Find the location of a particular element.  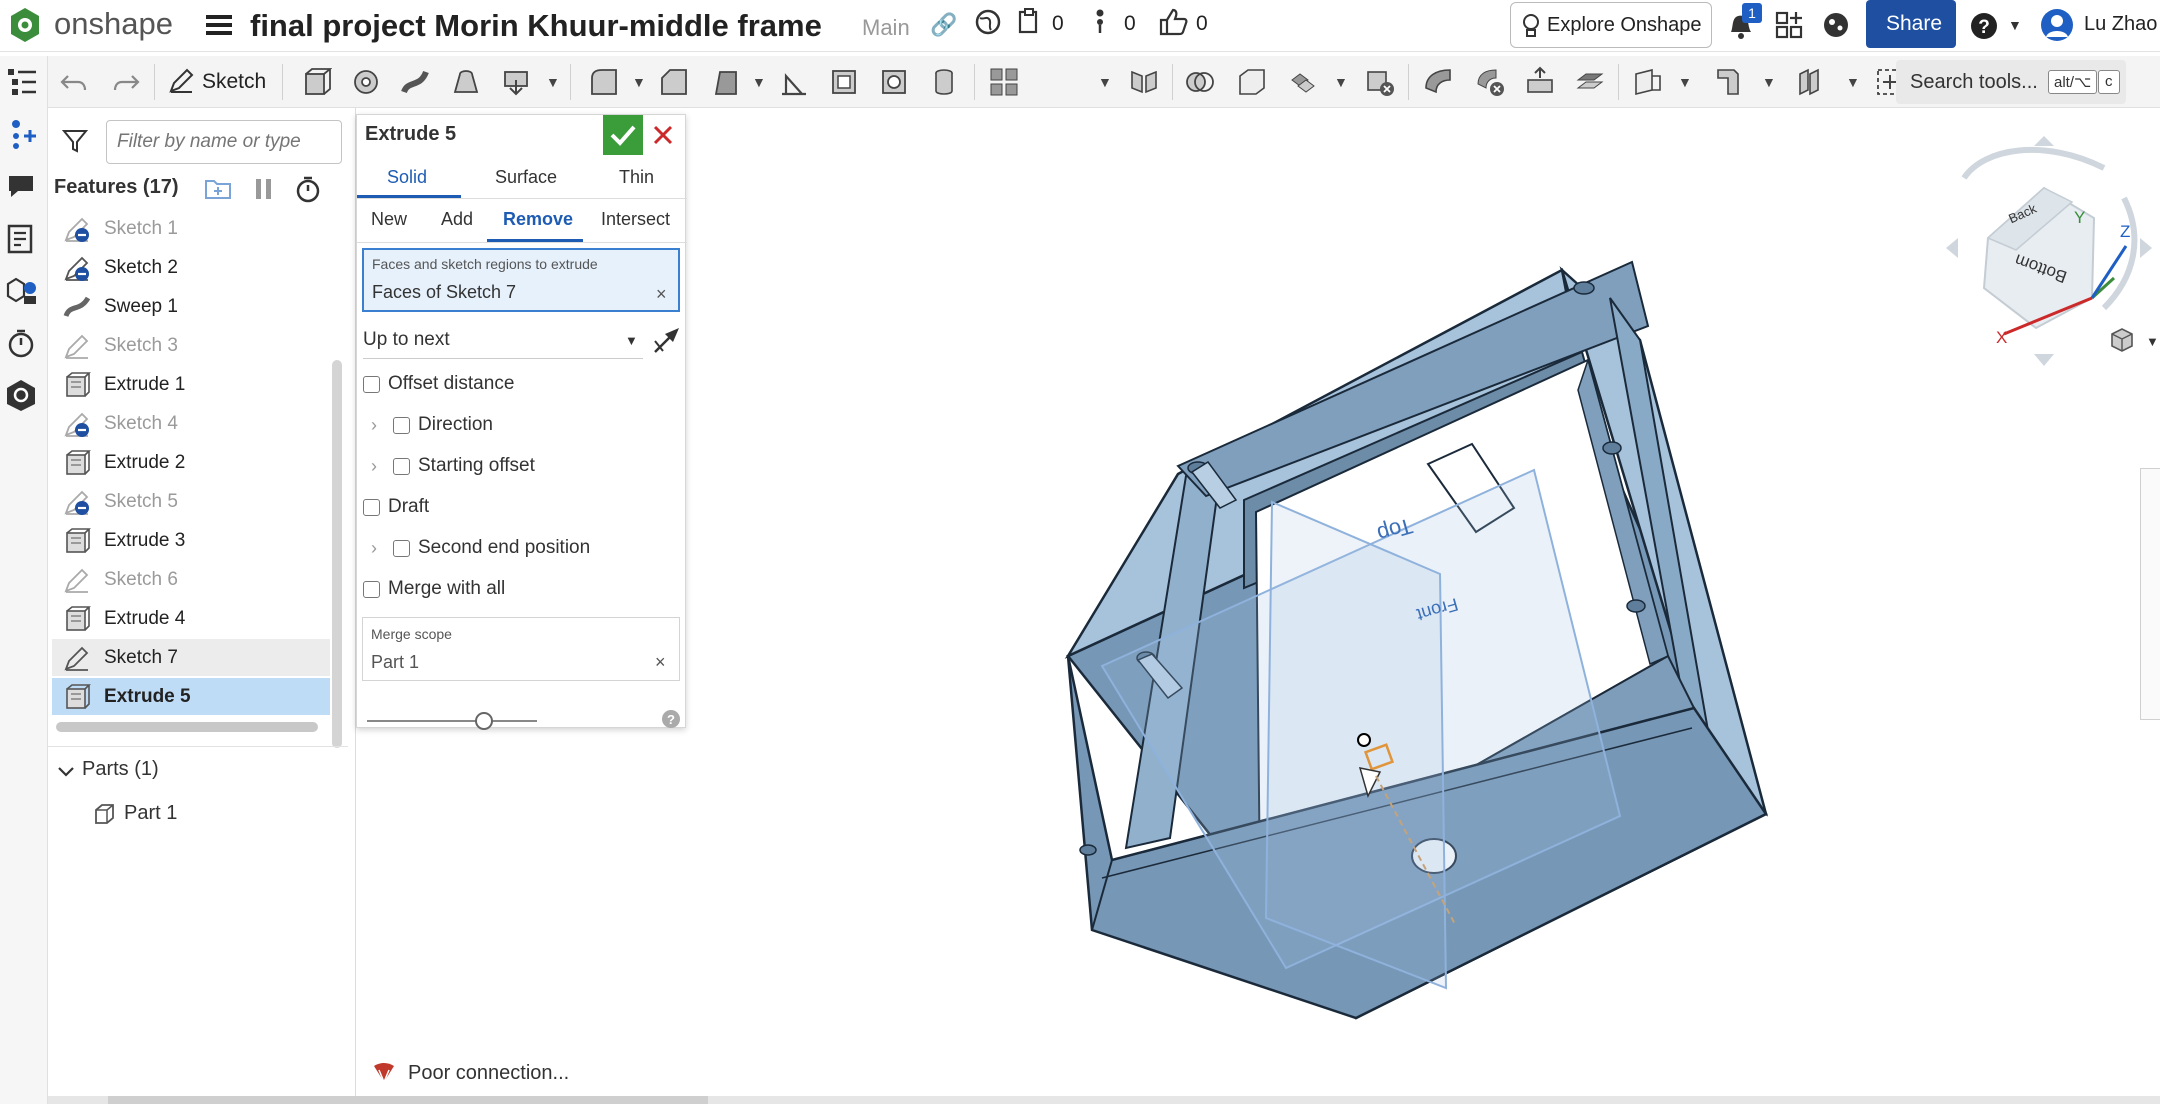

extrude-icon is located at coordinates (316, 82).